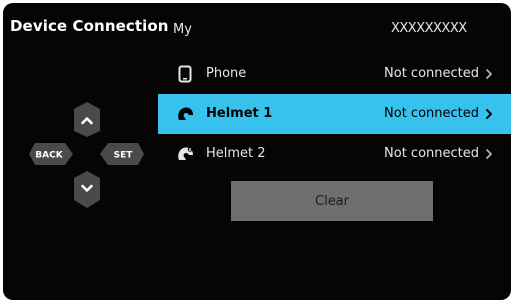  I want to click on phone-icon, so click(185, 74).